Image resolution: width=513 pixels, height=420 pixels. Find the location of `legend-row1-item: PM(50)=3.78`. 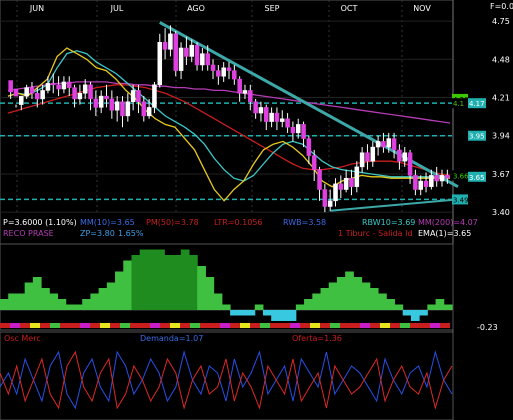

legend-row1-item: PM(50)=3.78 is located at coordinates (172, 222).